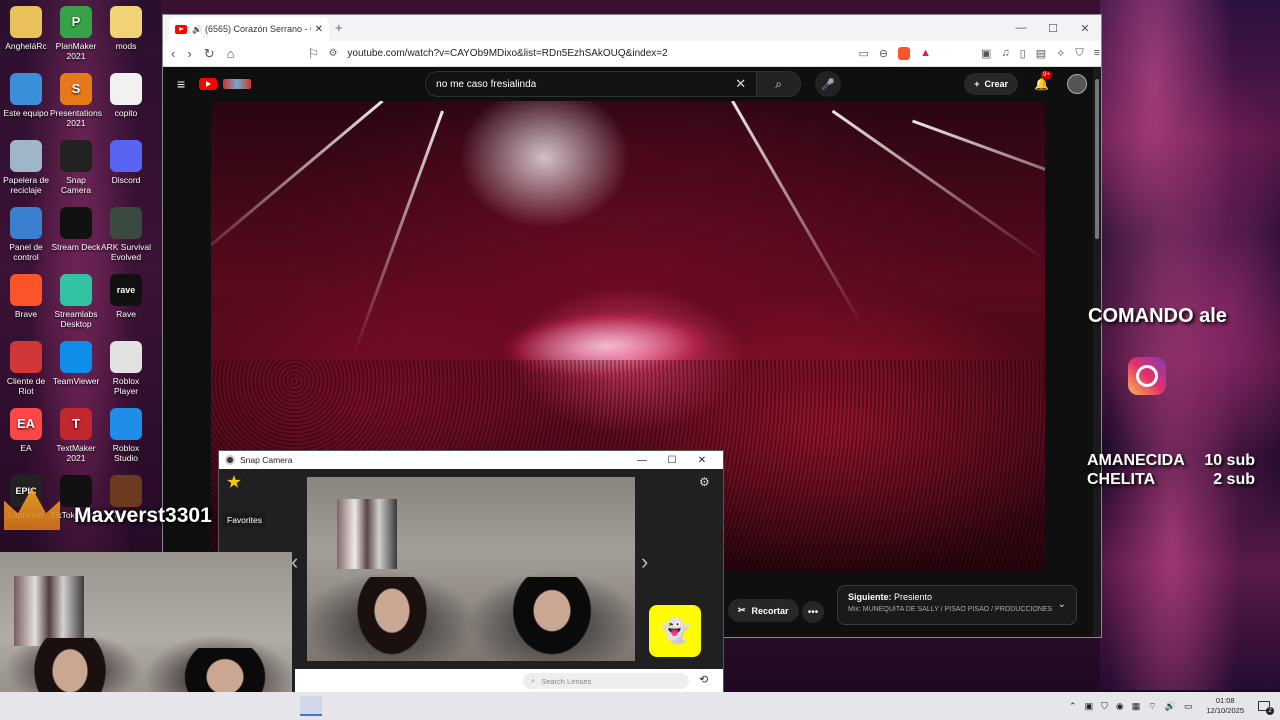  I want to click on leo-icon: ✧, so click(1060, 53).